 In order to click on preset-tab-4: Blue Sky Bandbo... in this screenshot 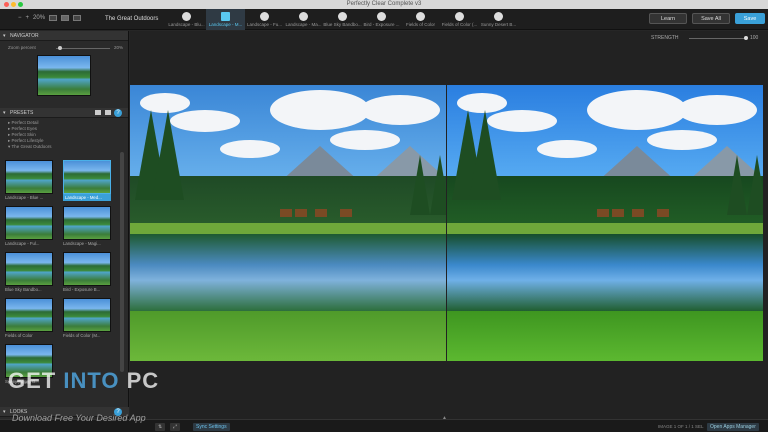, I will do `click(342, 19)`.